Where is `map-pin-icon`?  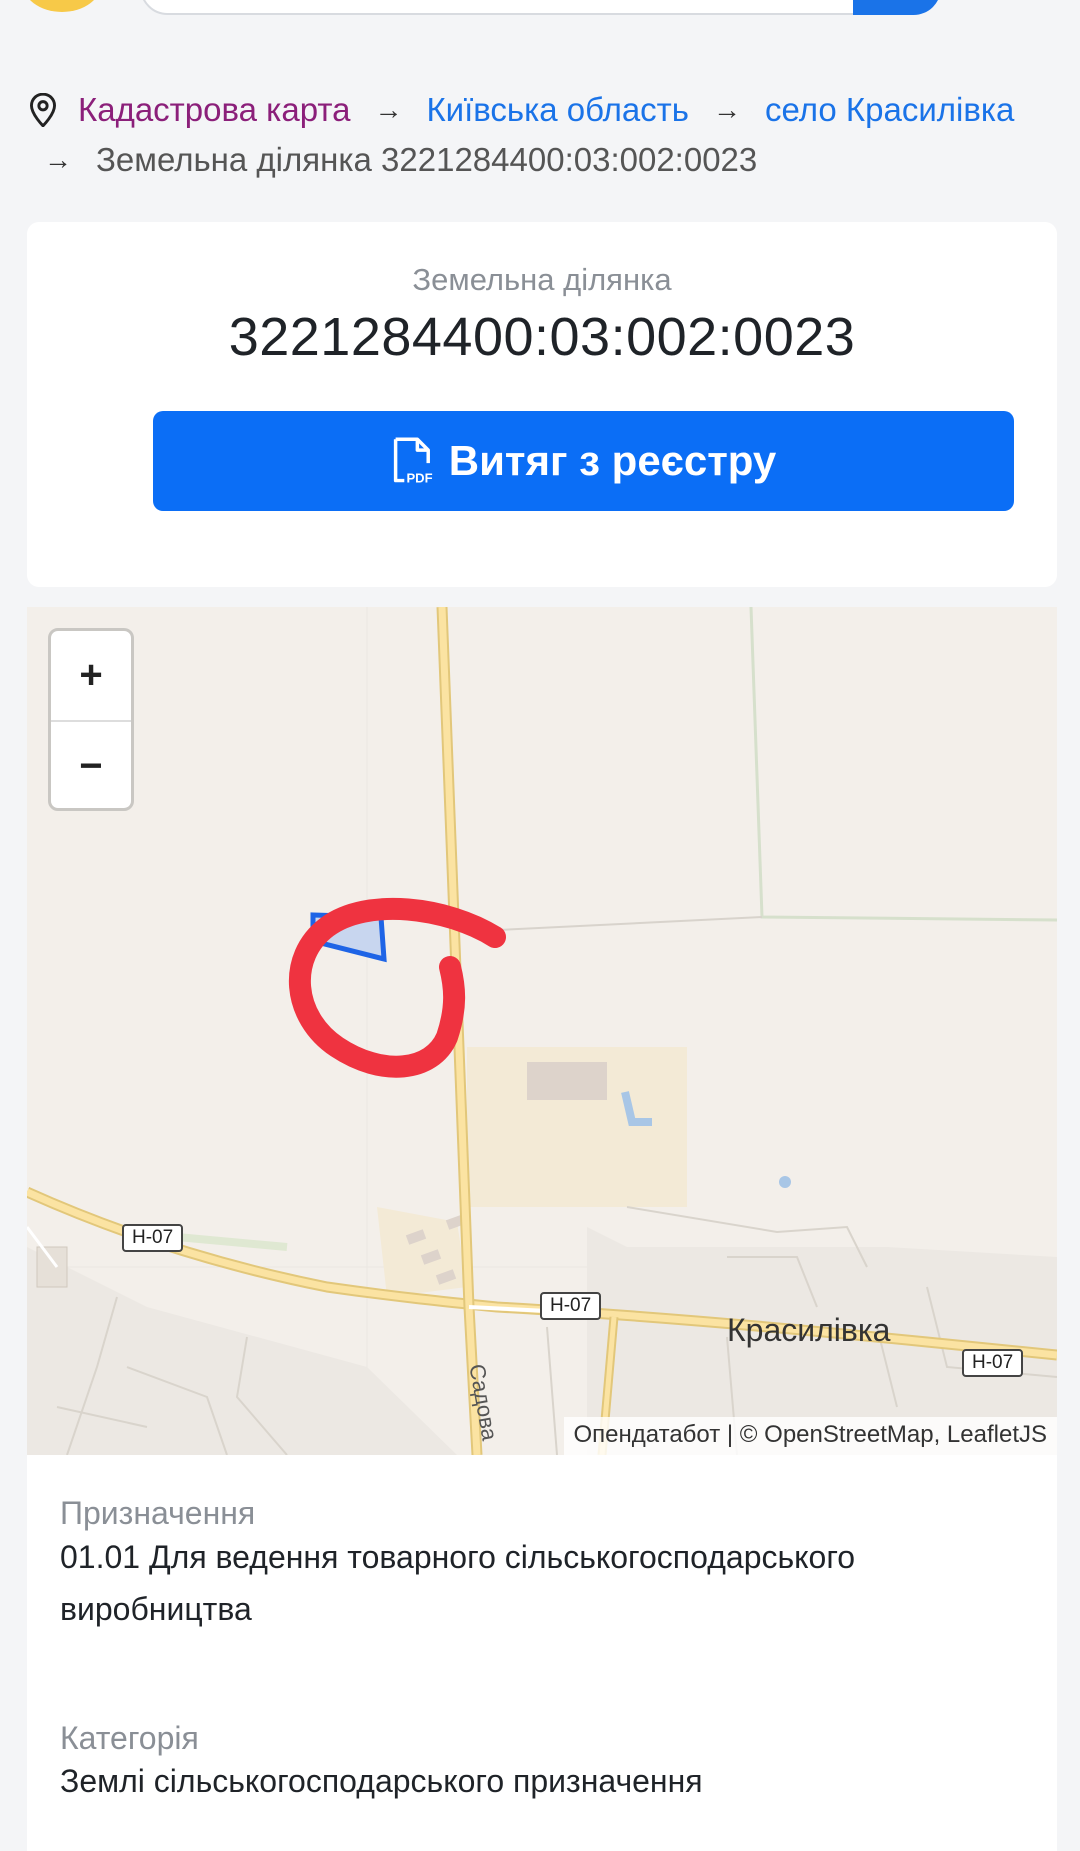
map-pin-icon is located at coordinates (43, 110).